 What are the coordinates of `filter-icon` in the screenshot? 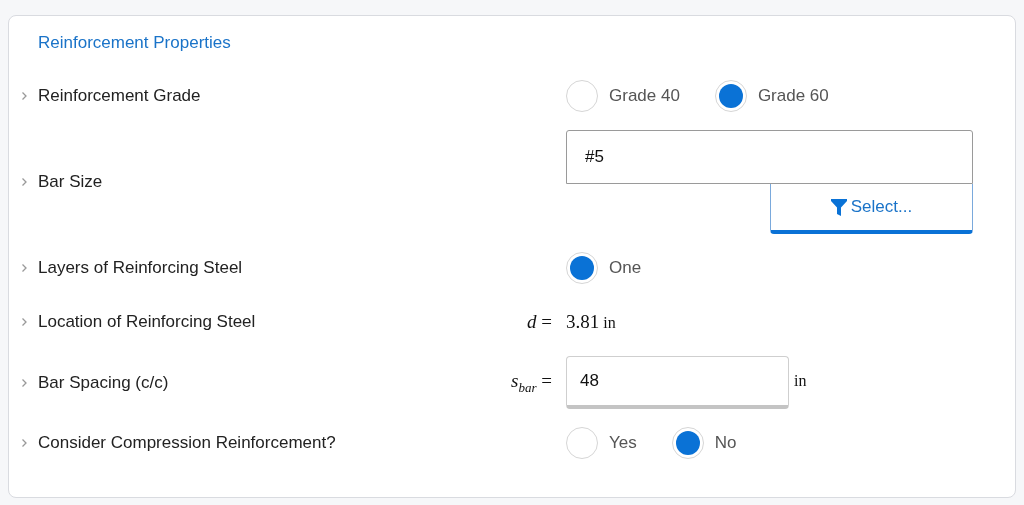 It's located at (838, 207).